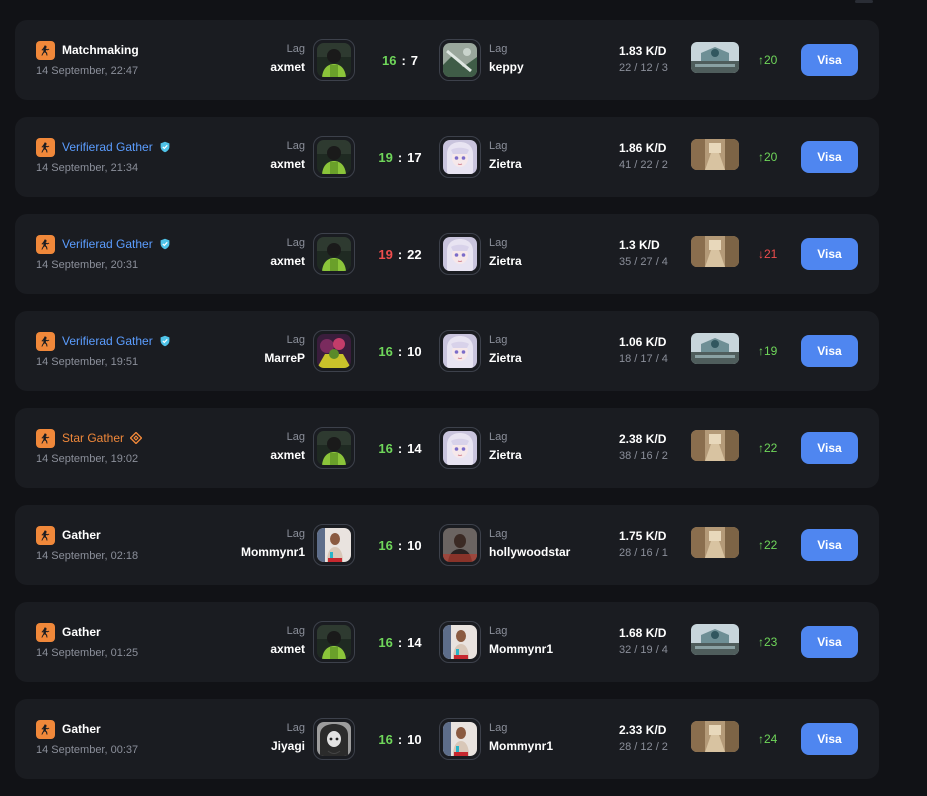 This screenshot has width=927, height=796. What do you see at coordinates (639, 245) in the screenshot?
I see `kd-ratio: 1.3 K/D` at bounding box center [639, 245].